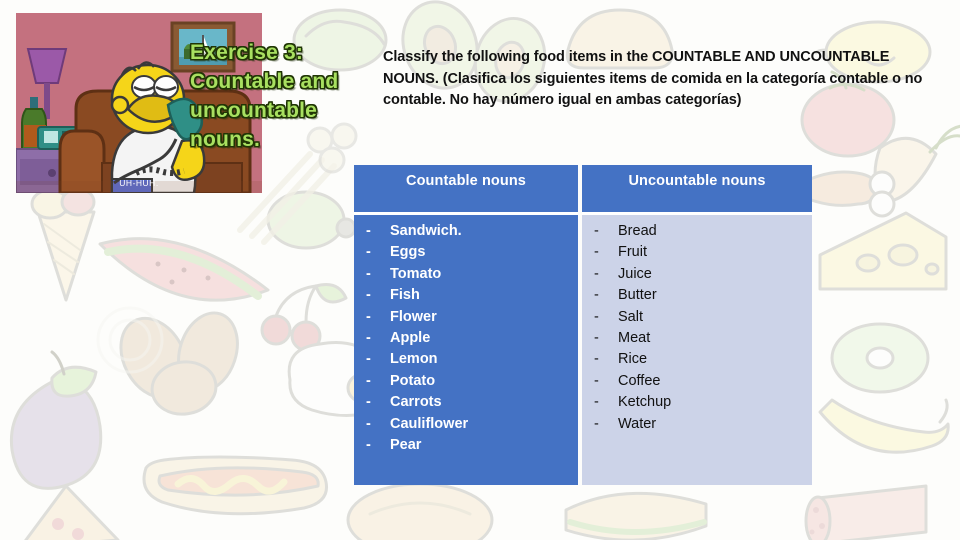 The width and height of the screenshot is (960, 540). Describe the element at coordinates (466, 359) in the screenshot. I see `list-item: - Lemon` at that location.